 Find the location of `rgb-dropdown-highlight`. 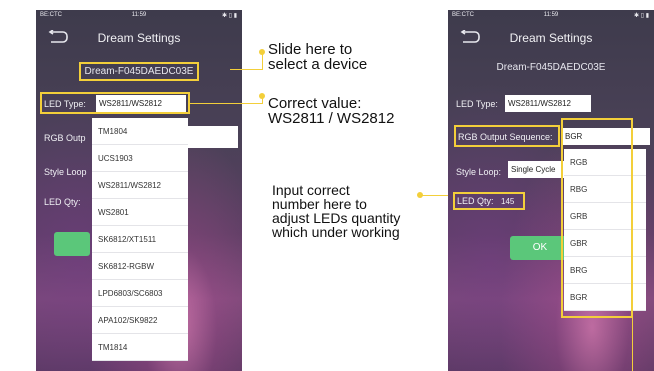

rgb-dropdown-highlight is located at coordinates (597, 218).